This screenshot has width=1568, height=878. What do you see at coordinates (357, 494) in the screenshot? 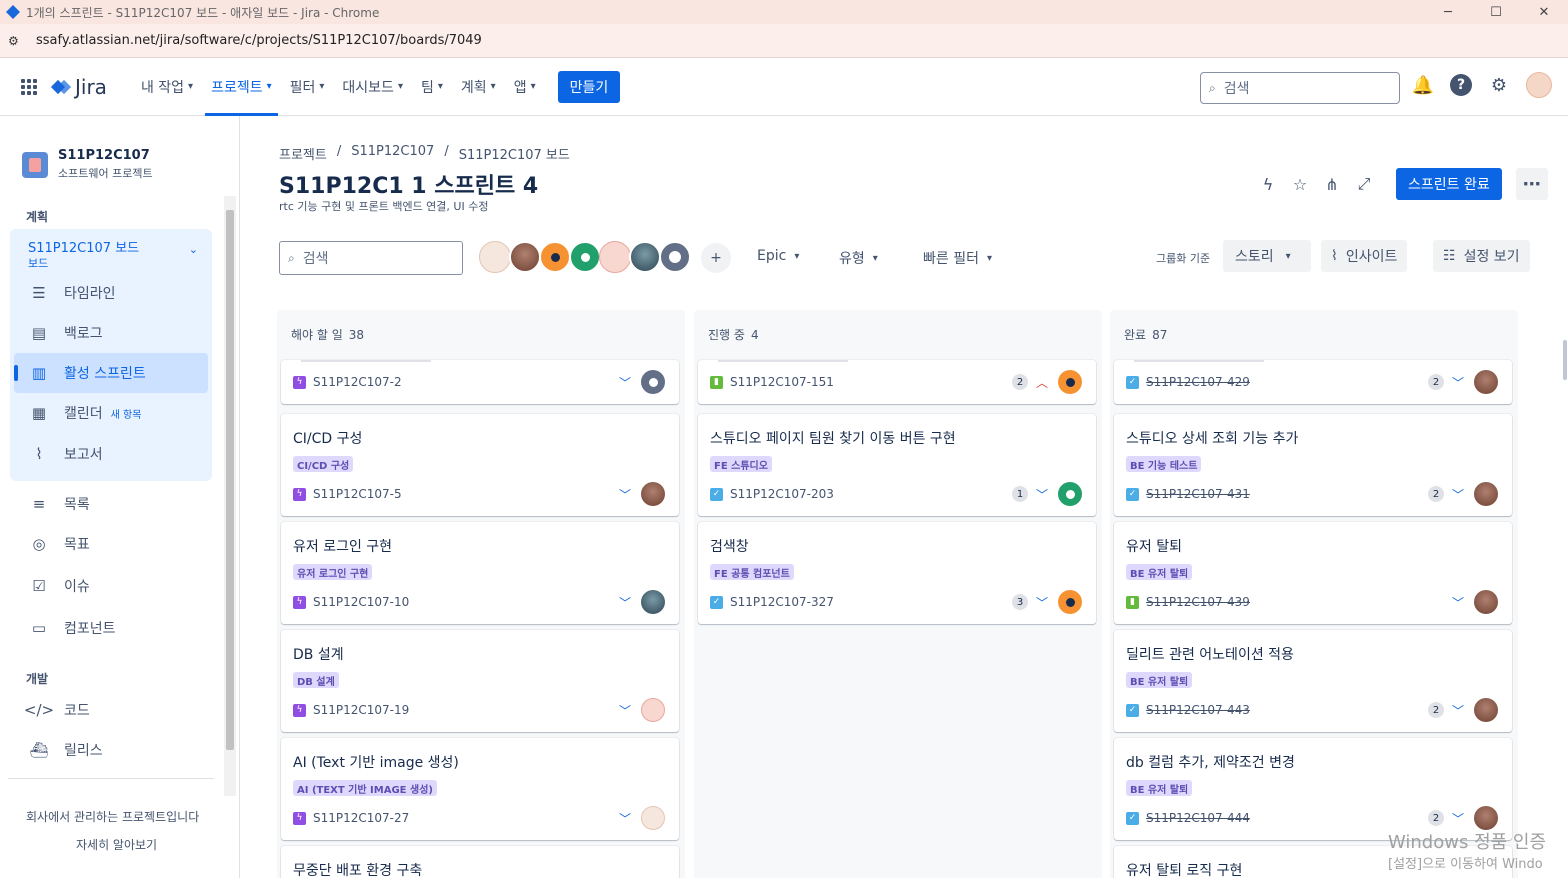
I see `issue-key: S11P12C107-5` at bounding box center [357, 494].